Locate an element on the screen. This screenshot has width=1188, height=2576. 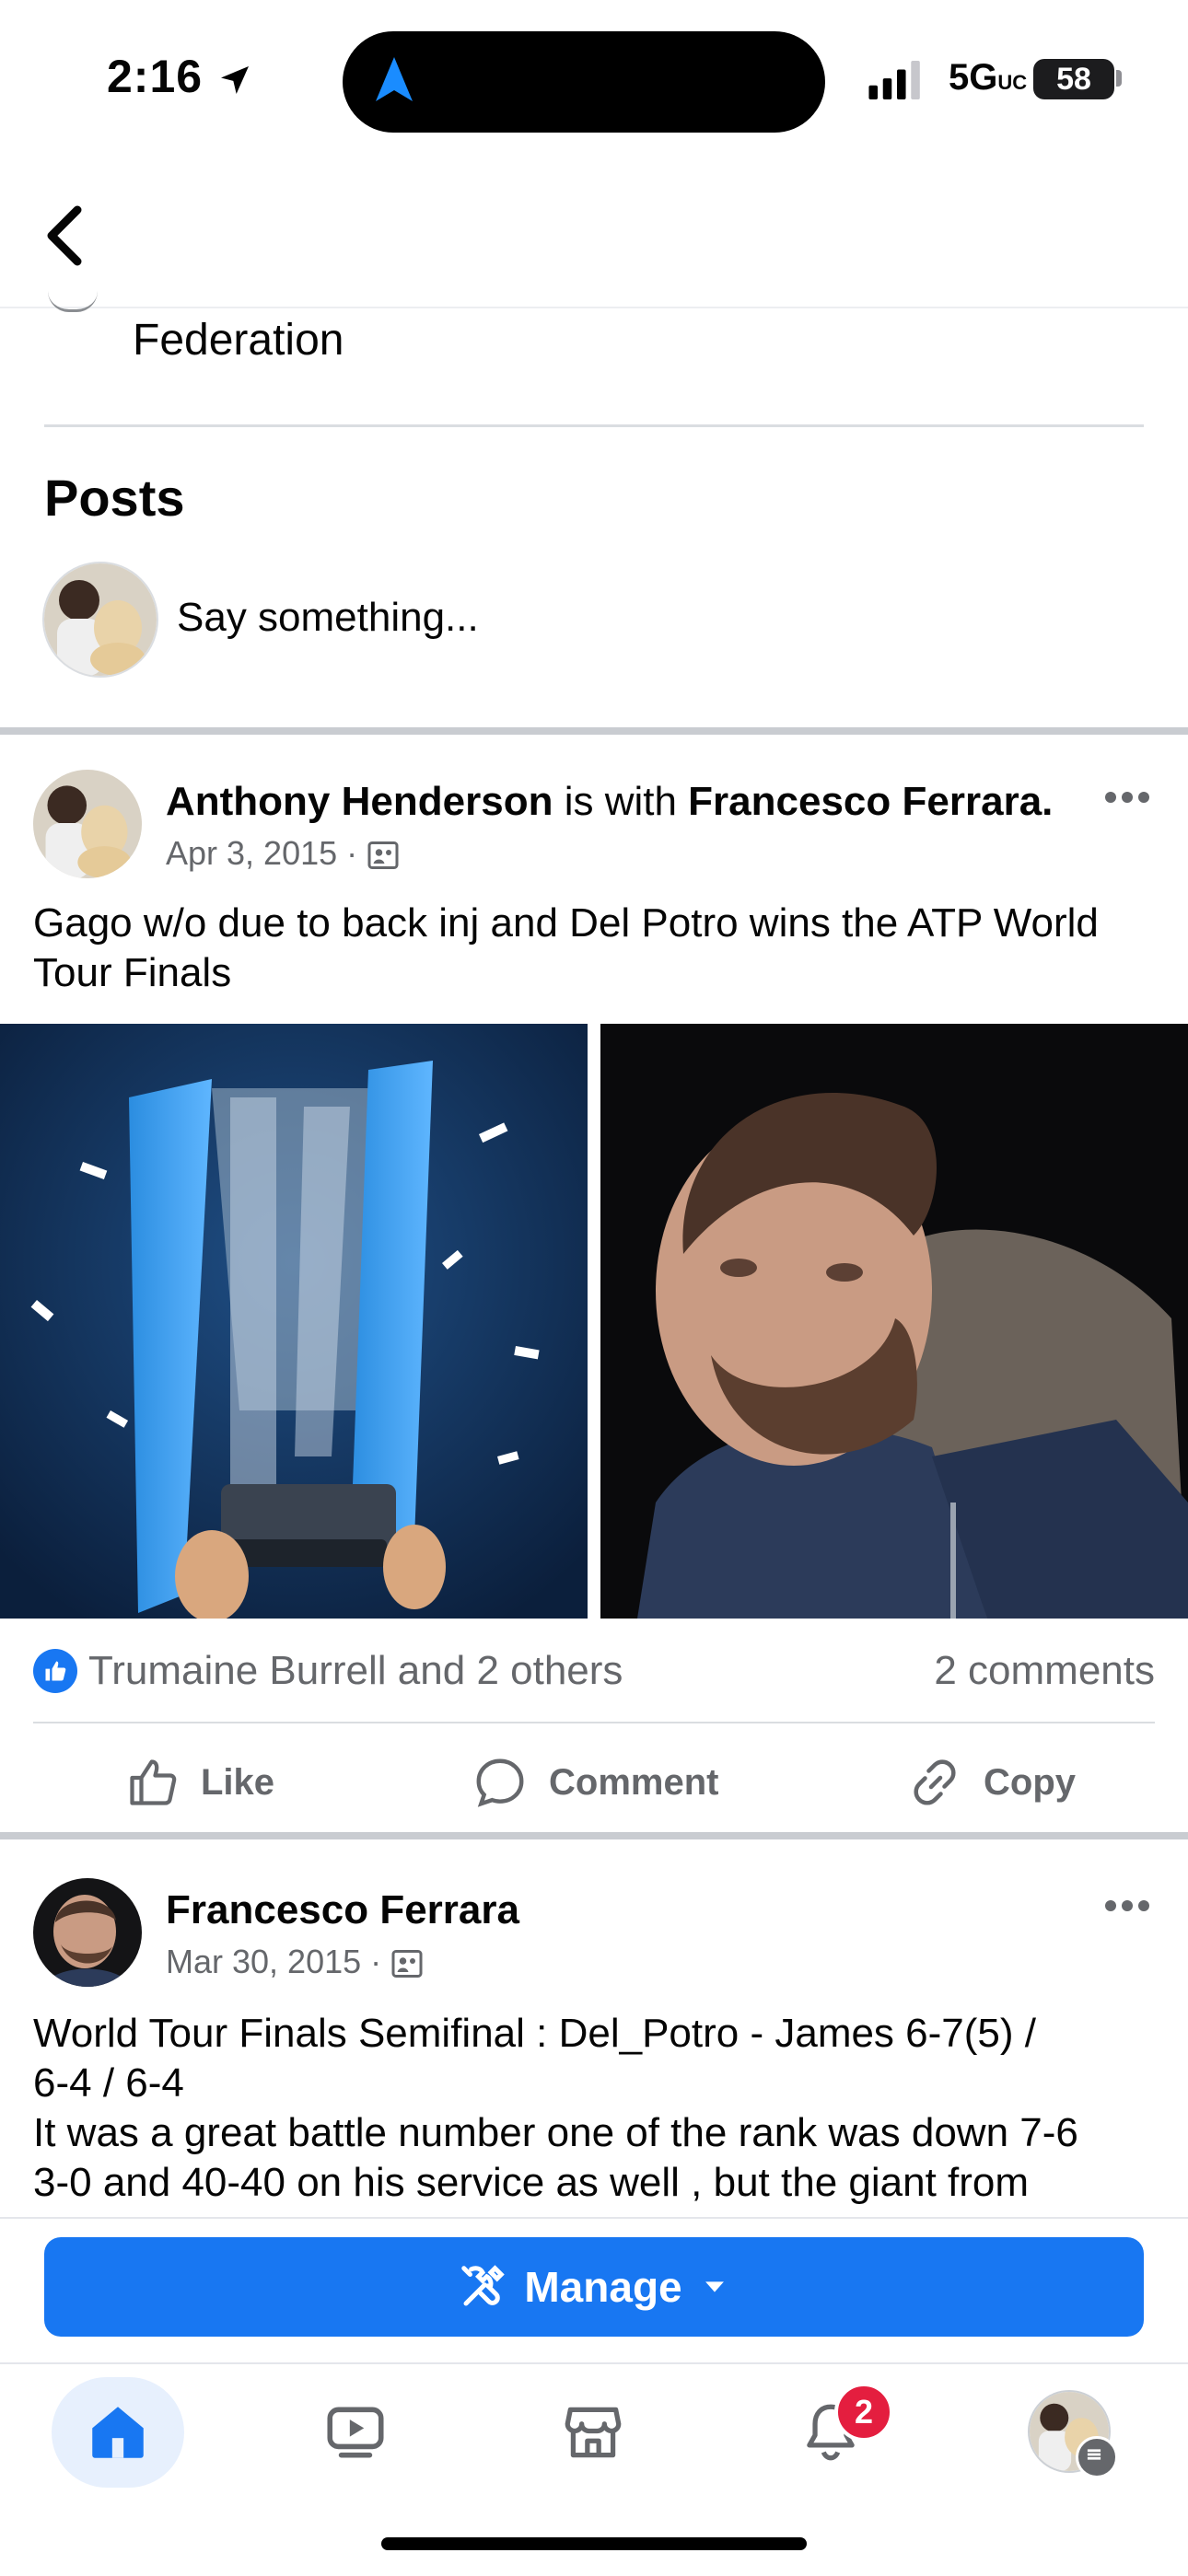
reactions-summary: Trumaine Burrell and 2 others is located at coordinates (328, 1671).